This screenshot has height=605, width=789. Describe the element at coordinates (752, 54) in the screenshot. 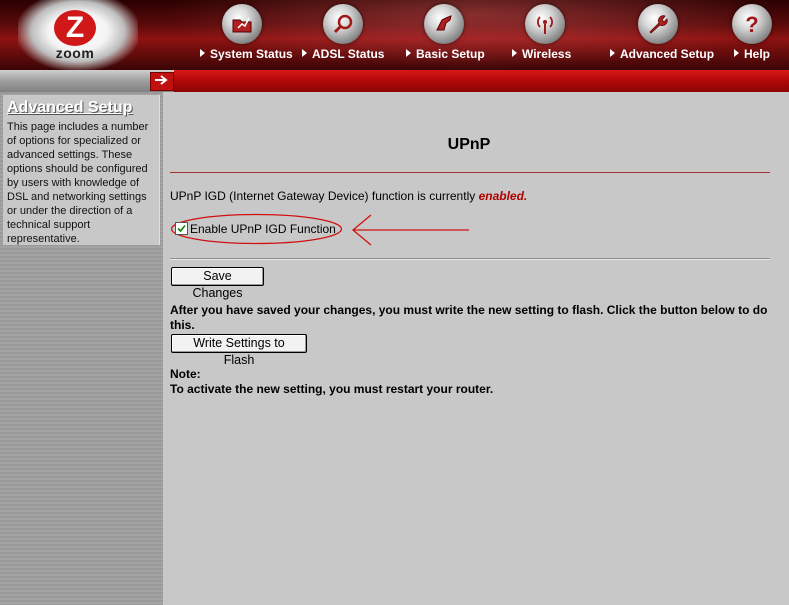

I see `nav-label: Help` at that location.